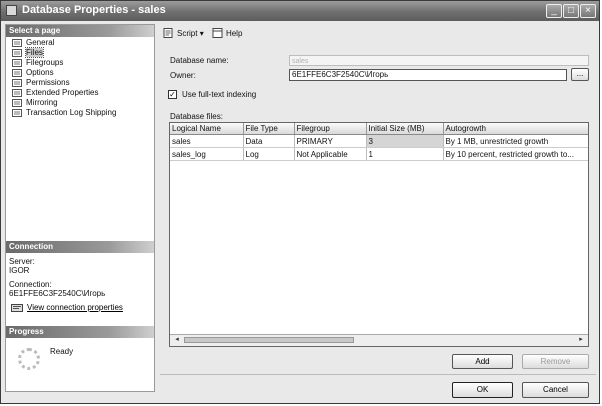 This screenshot has width=602, height=406. Describe the element at coordinates (62, 92) in the screenshot. I see `sidebar-item-label: Extended Properties` at that location.